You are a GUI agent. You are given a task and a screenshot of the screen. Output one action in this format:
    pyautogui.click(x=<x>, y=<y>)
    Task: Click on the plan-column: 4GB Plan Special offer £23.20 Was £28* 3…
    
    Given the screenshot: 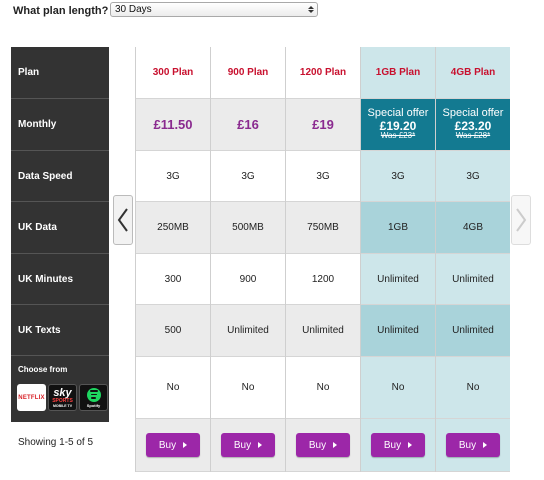 What is the action you would take?
    pyautogui.click(x=472, y=259)
    